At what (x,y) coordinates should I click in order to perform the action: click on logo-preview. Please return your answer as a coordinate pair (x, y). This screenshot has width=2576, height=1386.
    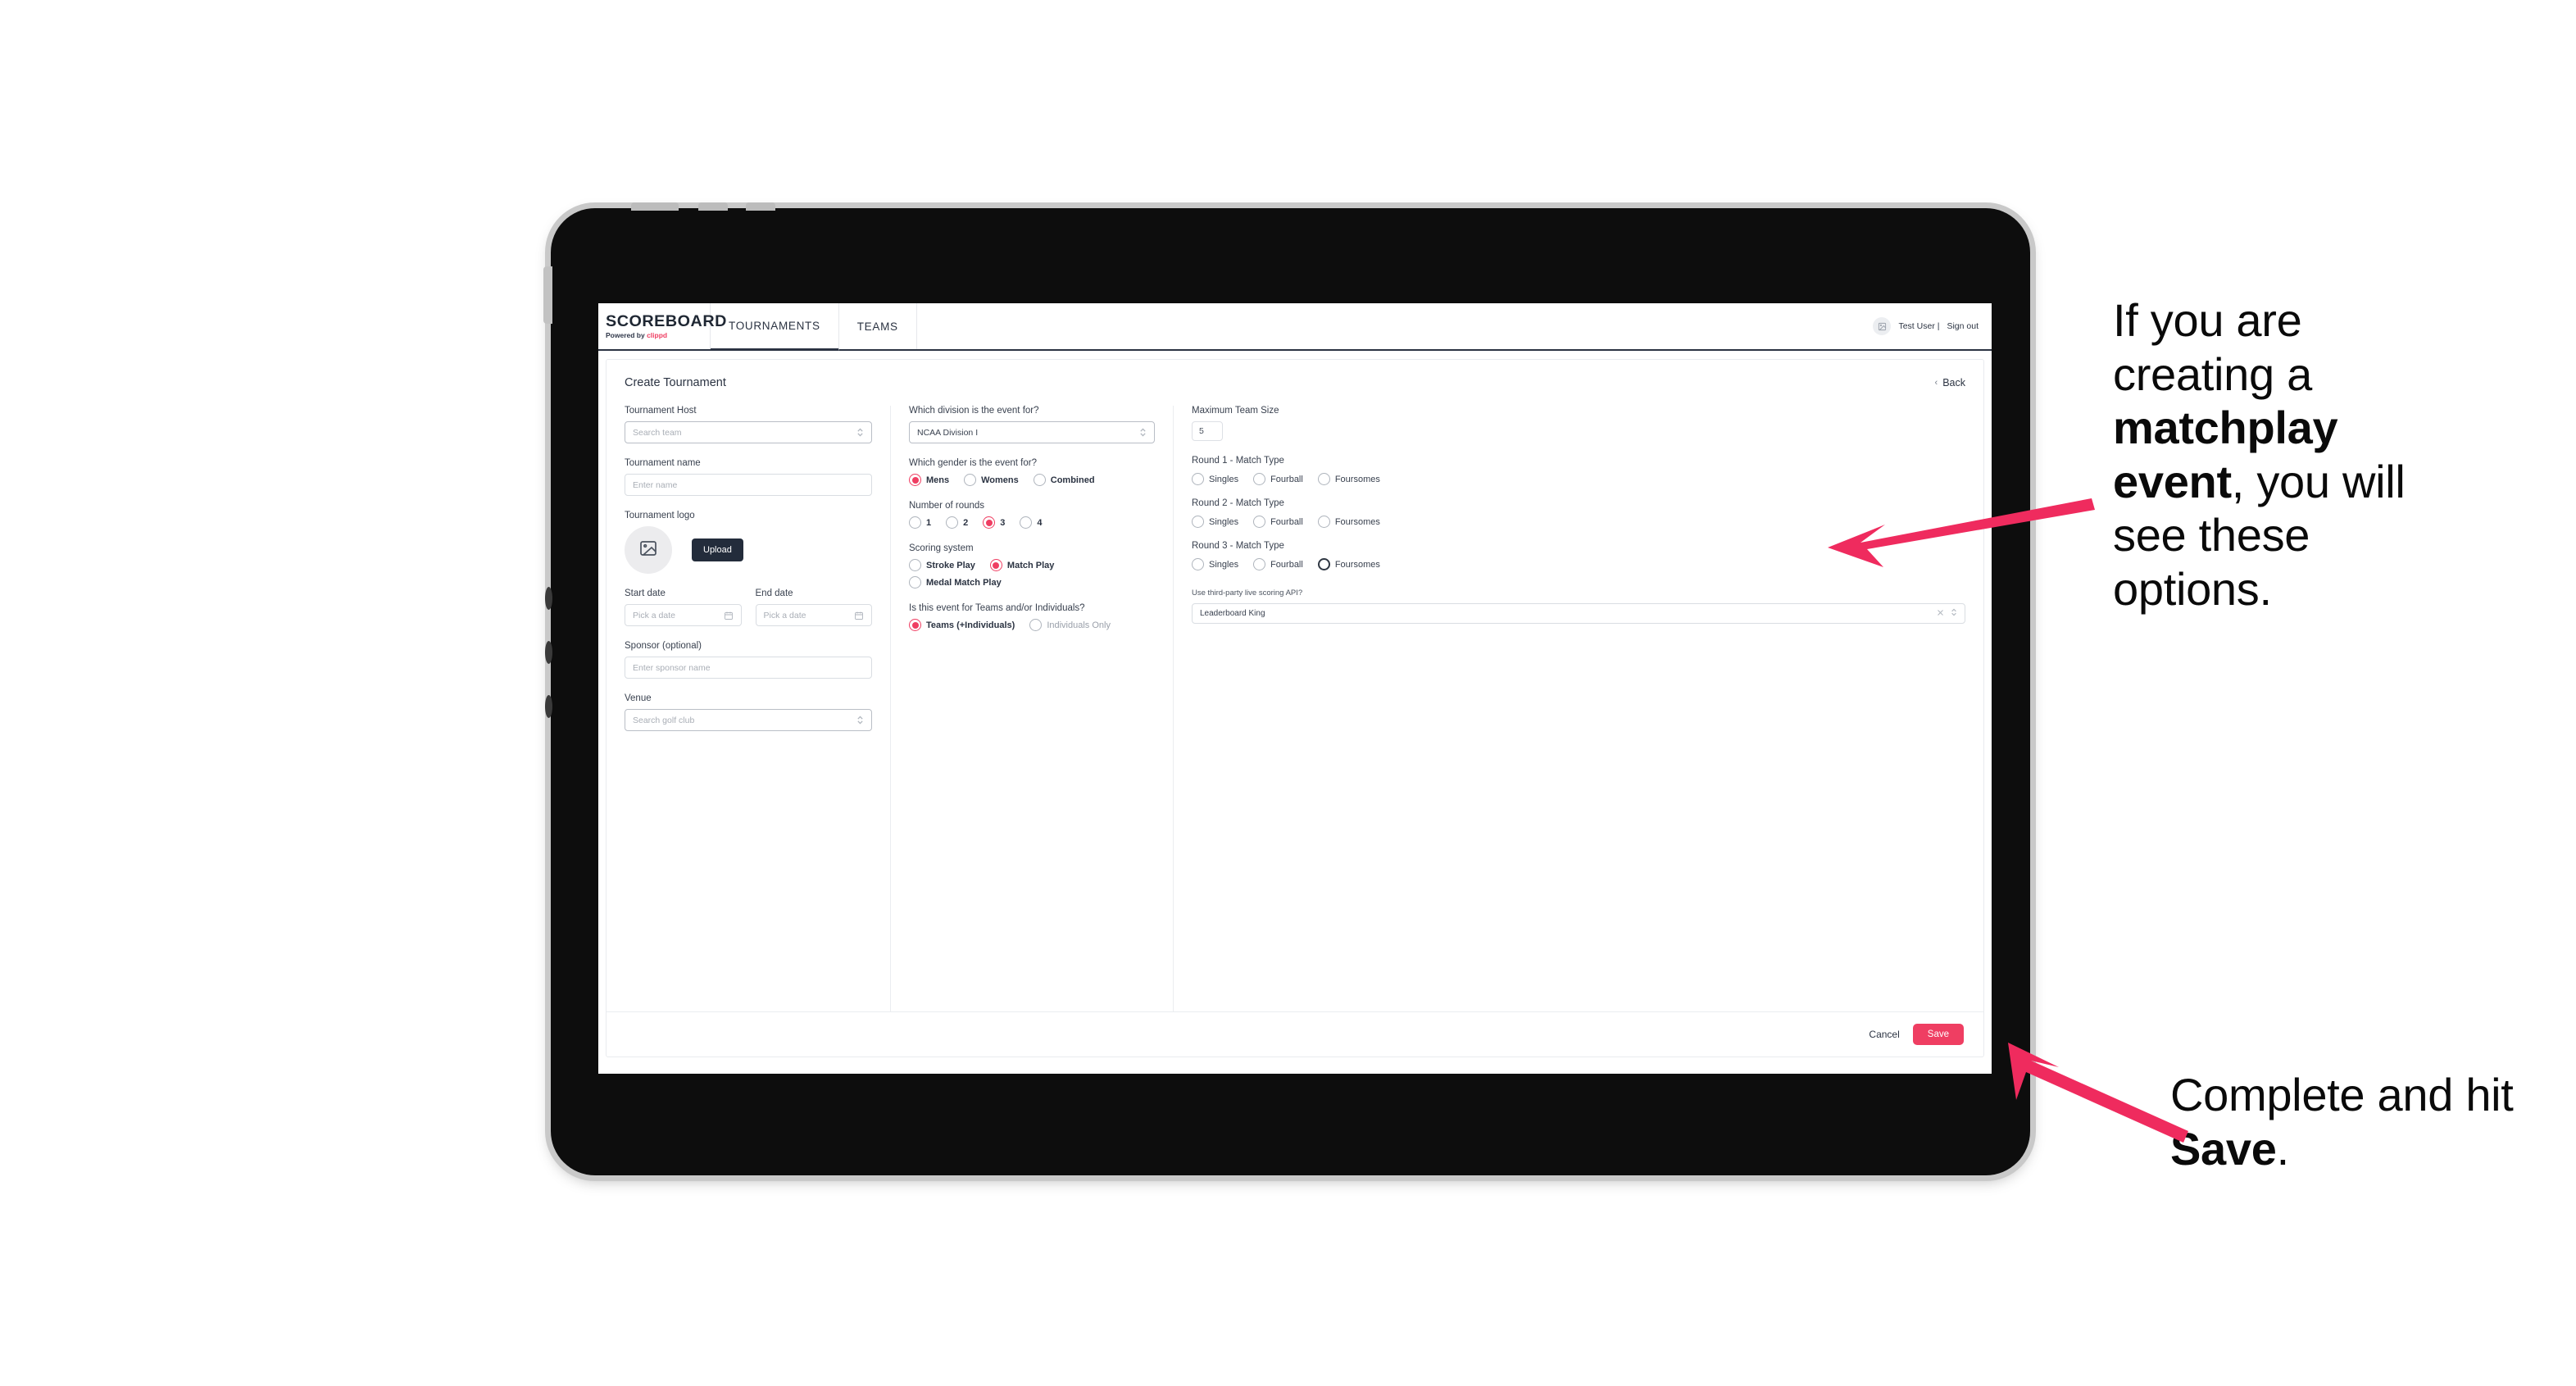
    Looking at the image, I should click on (648, 550).